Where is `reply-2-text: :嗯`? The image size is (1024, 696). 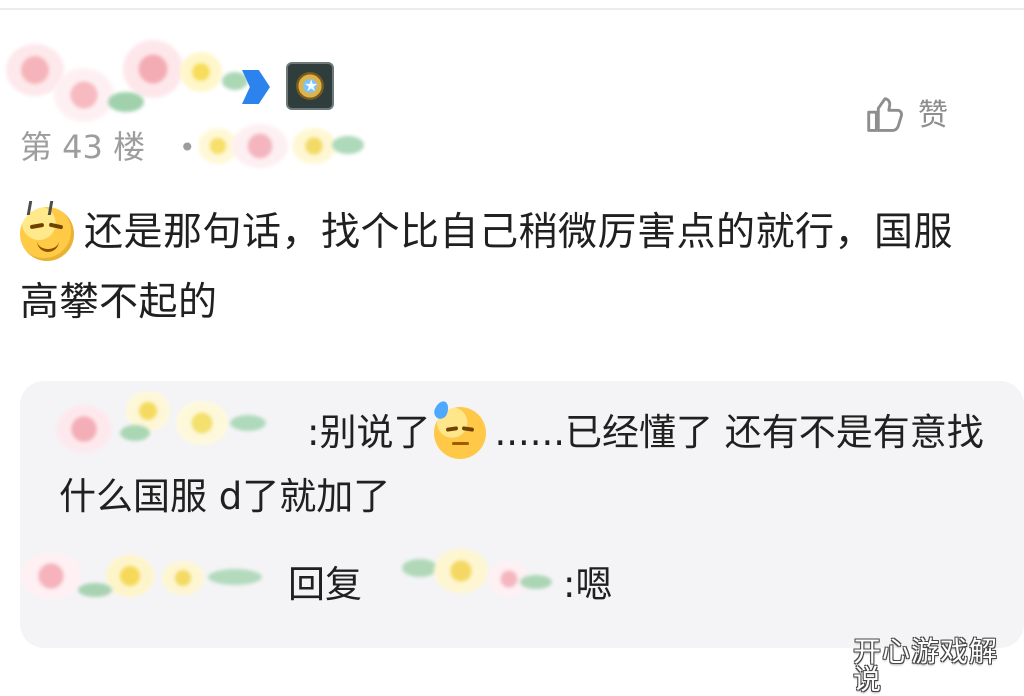 reply-2-text: :嗯 is located at coordinates (588, 584).